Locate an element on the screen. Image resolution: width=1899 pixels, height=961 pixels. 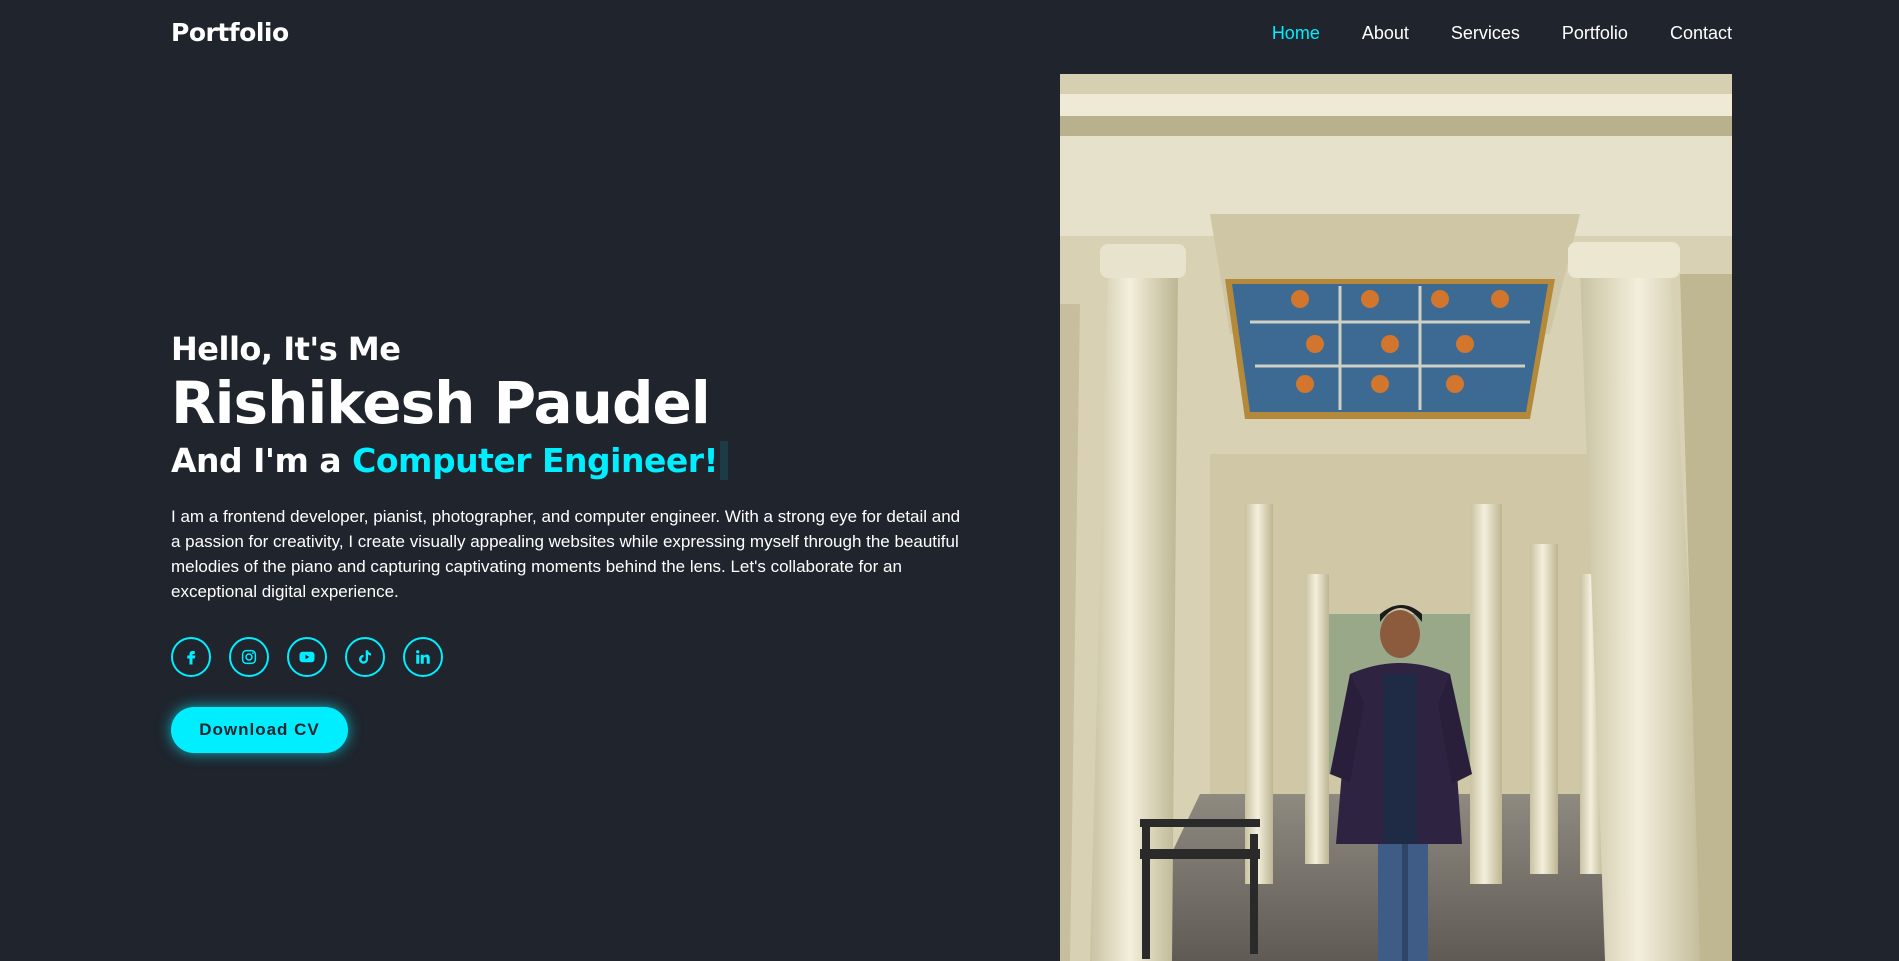
nav-about: About is located at coordinates (1385, 33).